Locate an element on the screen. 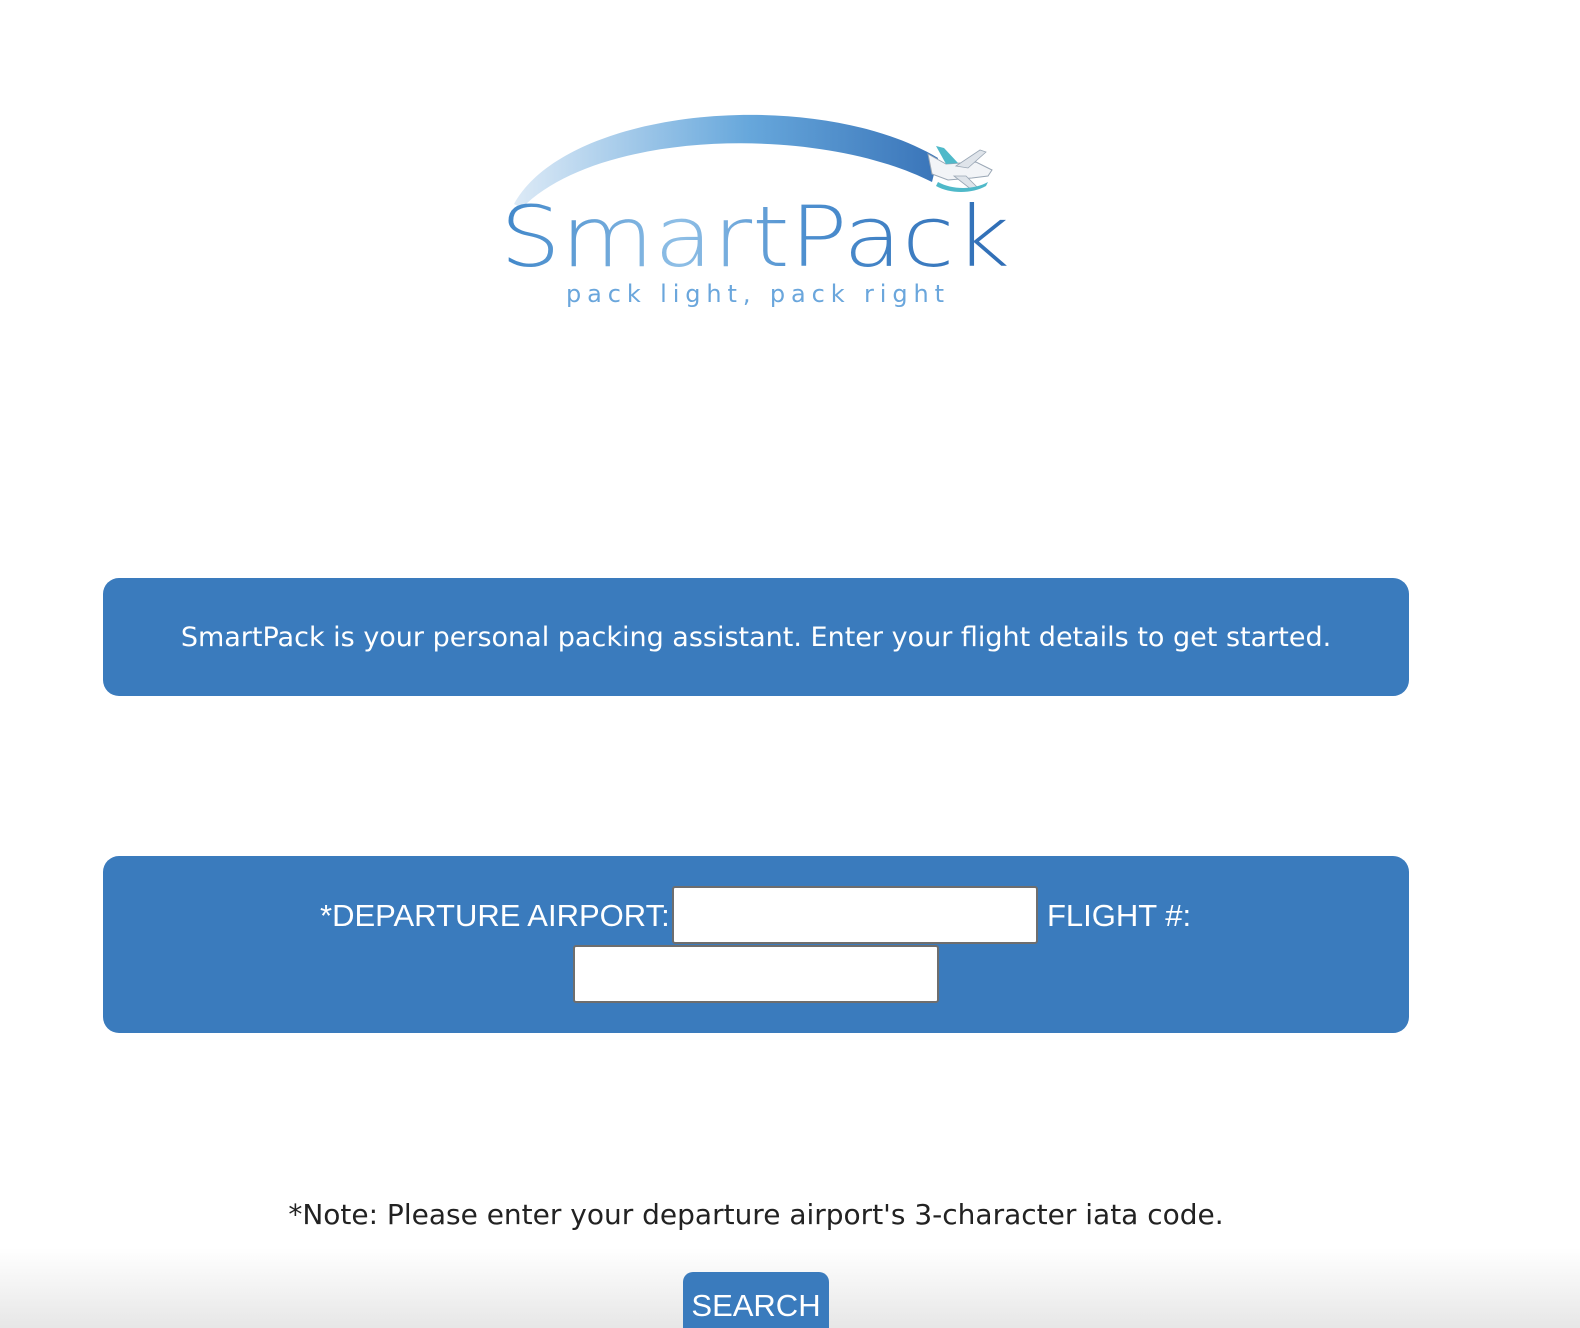  flight-number-label: FLIGHT #: is located at coordinates (1119, 915).